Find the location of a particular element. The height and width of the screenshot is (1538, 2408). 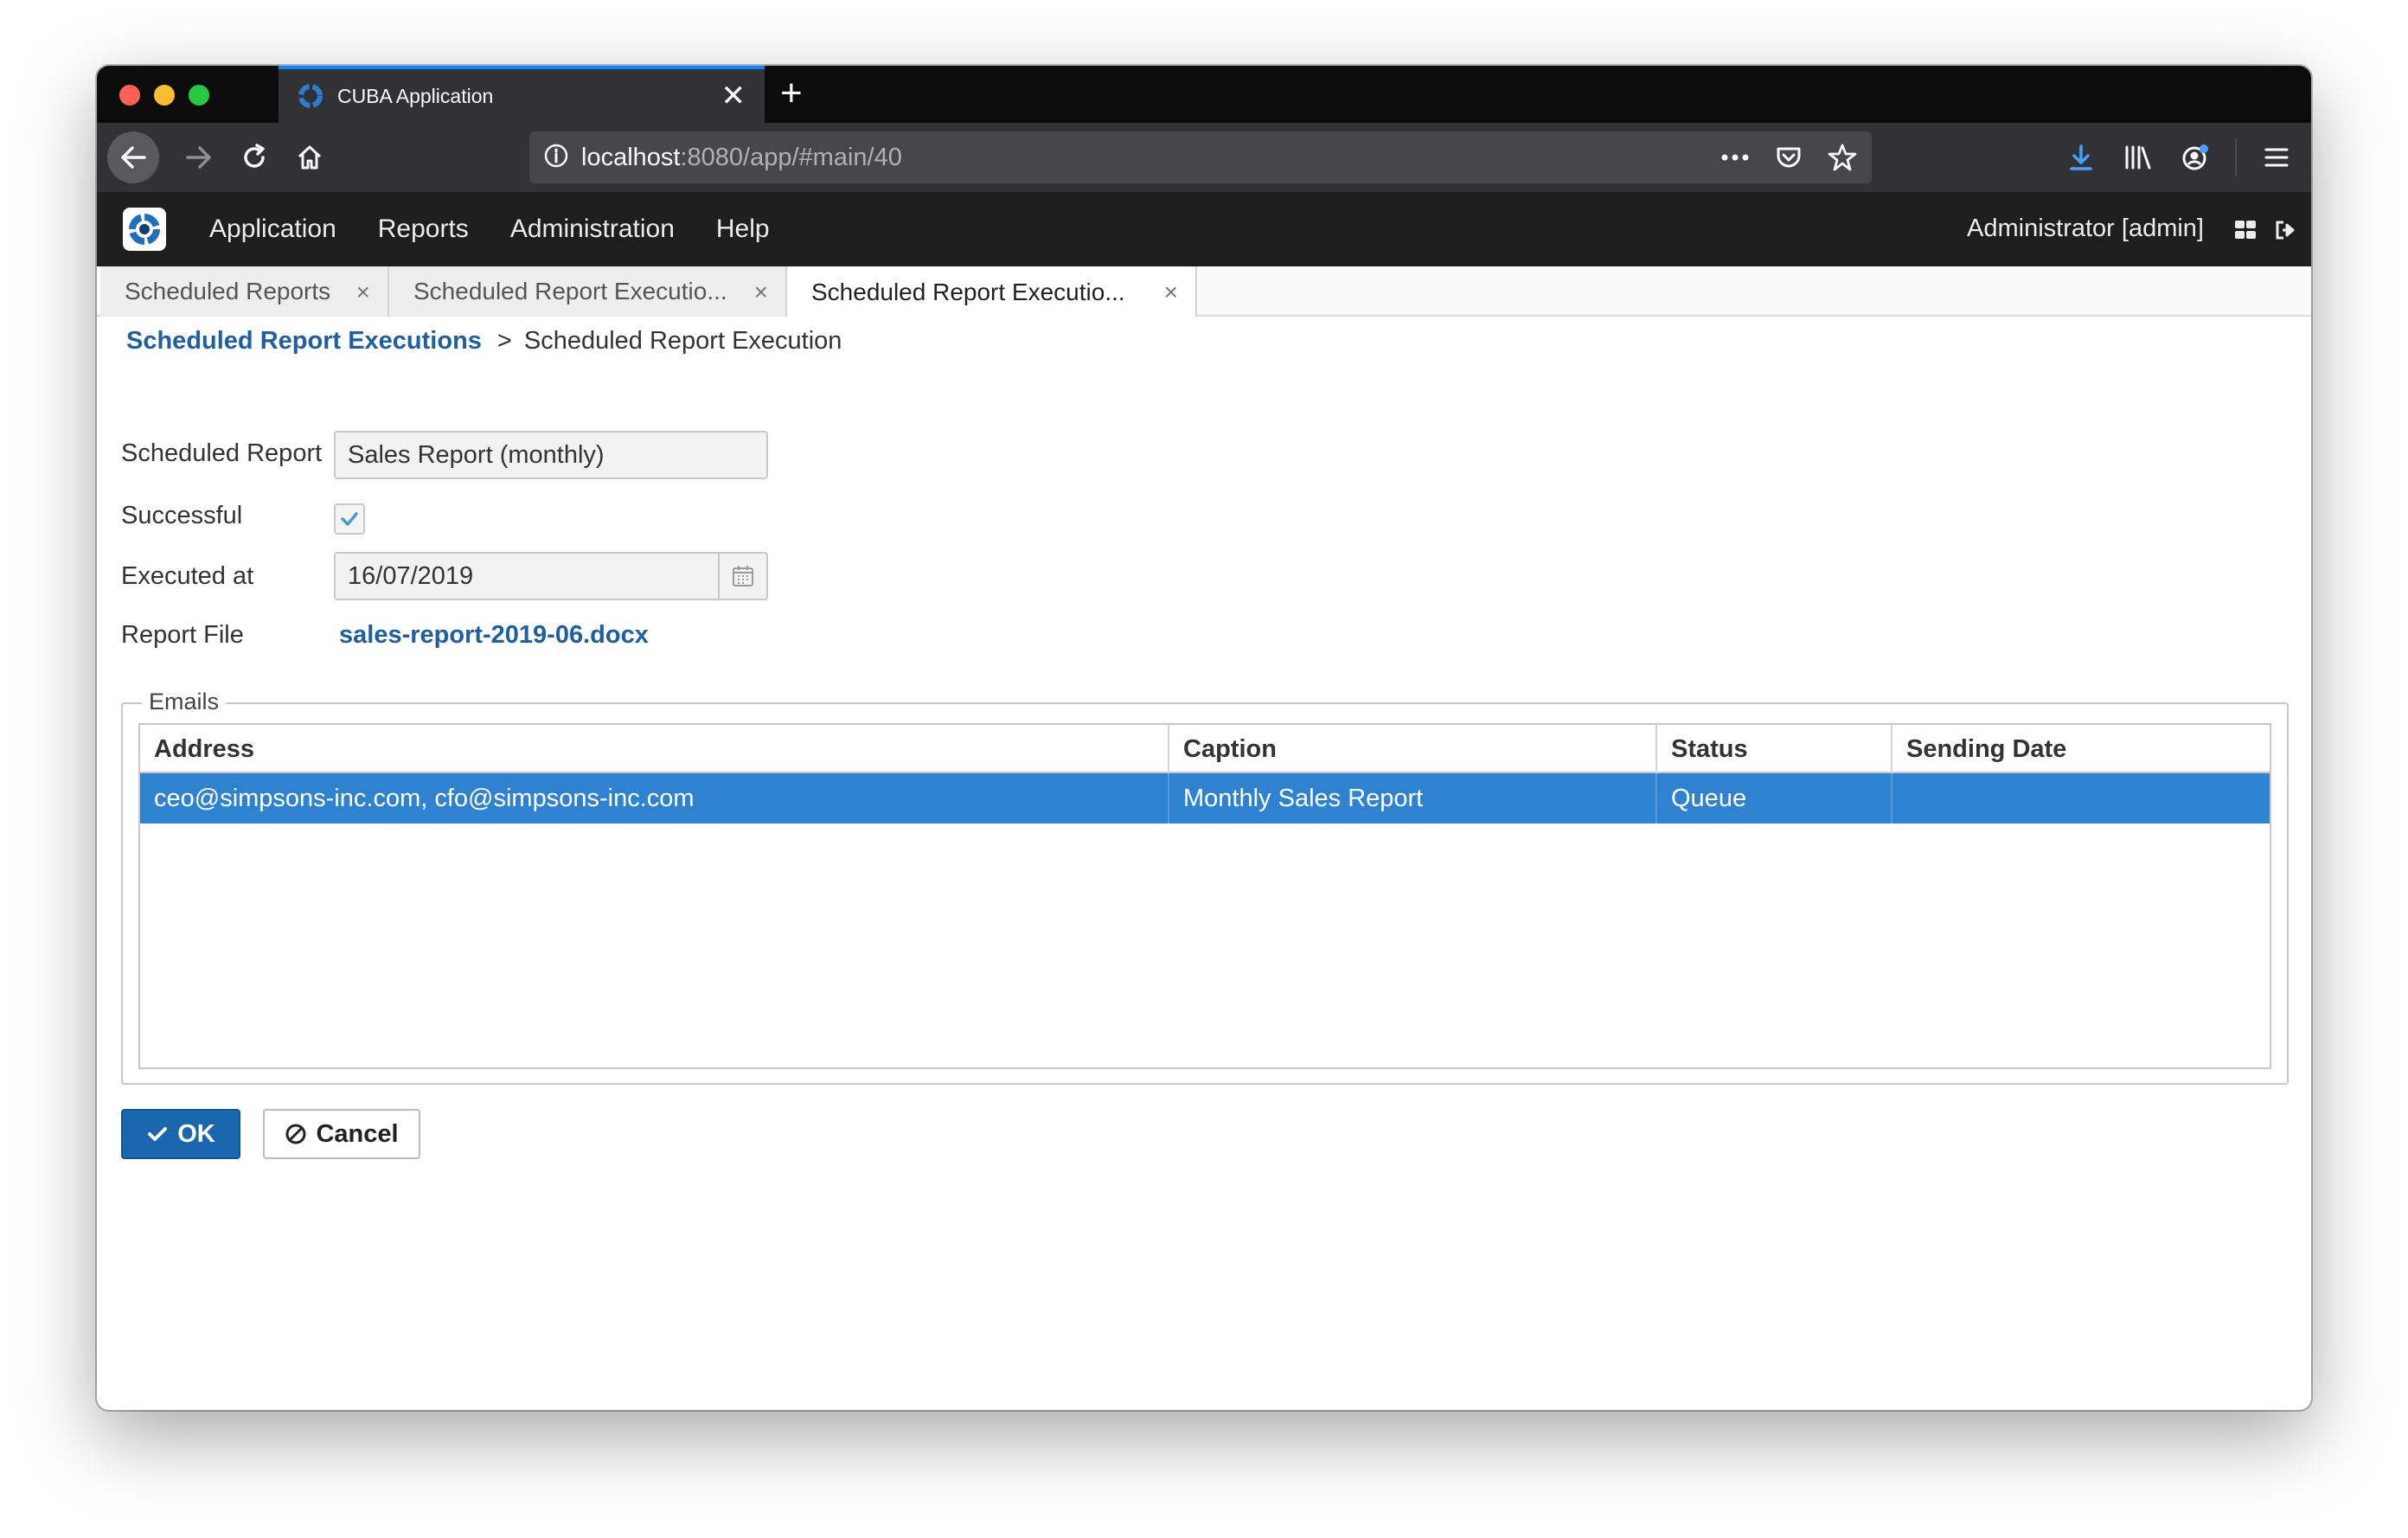

cuba-logo-icon is located at coordinates (144, 230).